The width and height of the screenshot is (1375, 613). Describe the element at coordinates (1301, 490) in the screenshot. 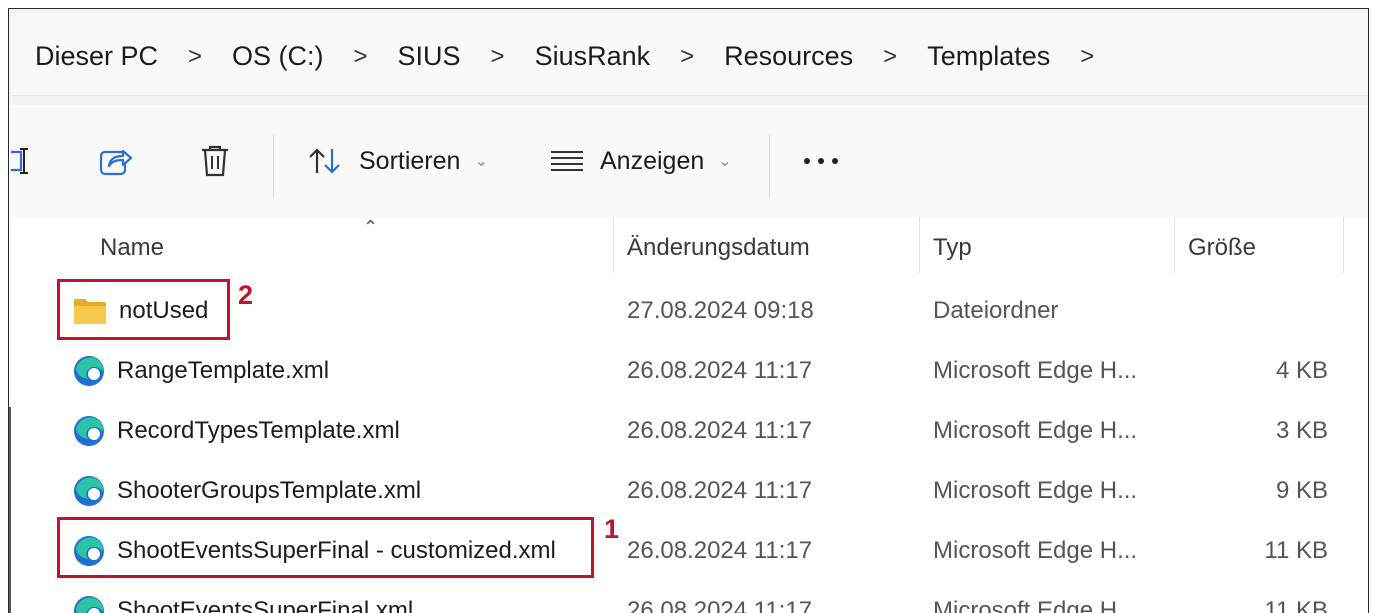

I see `file-size: 9 KB` at that location.